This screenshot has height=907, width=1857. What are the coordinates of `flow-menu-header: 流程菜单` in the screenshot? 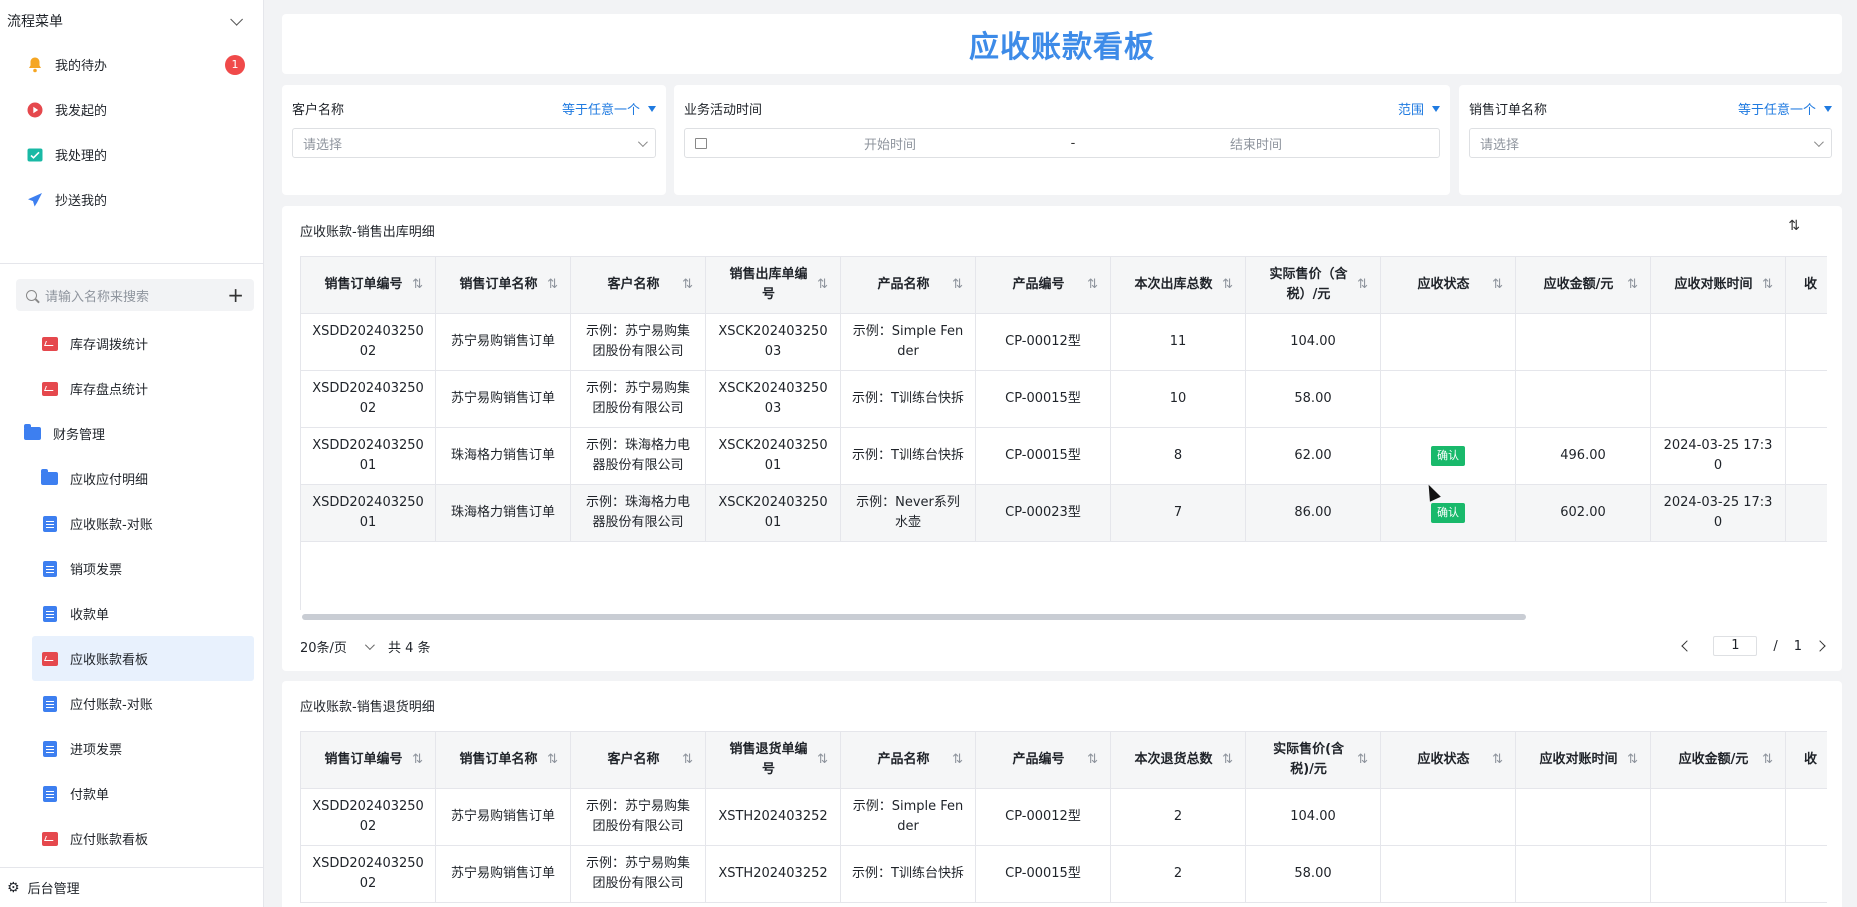 It's located at (131, 21).